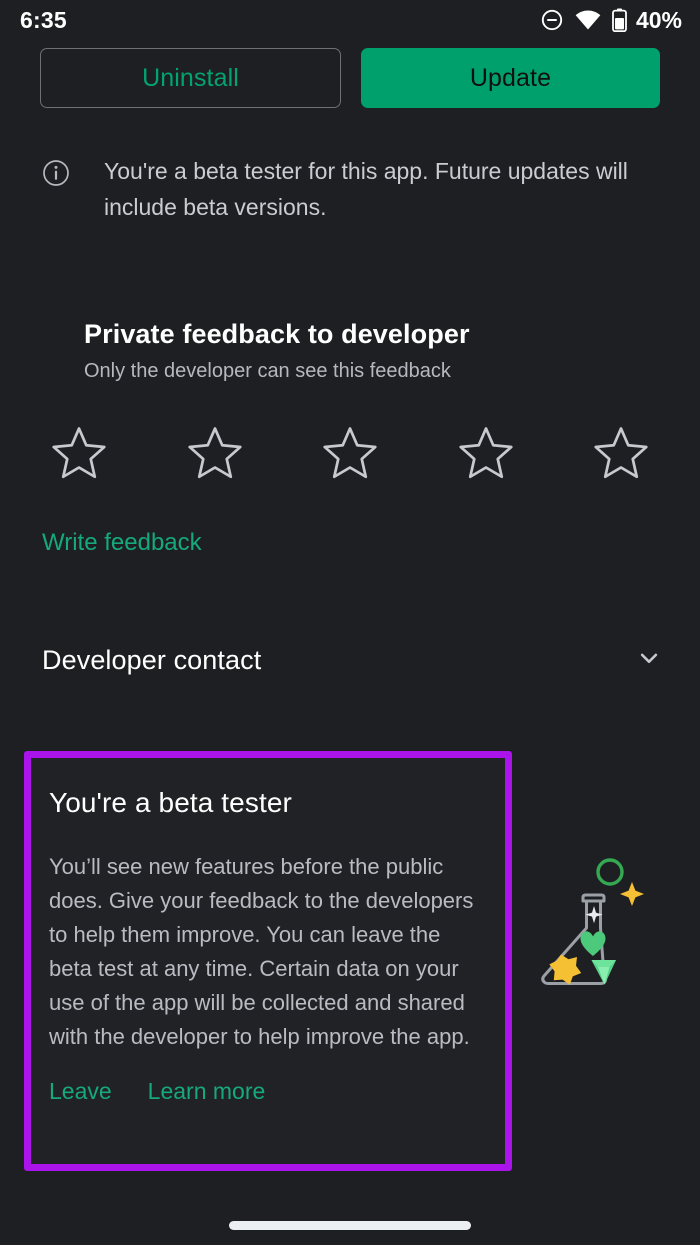 The image size is (700, 1245). I want to click on wifi-icon, so click(588, 20).